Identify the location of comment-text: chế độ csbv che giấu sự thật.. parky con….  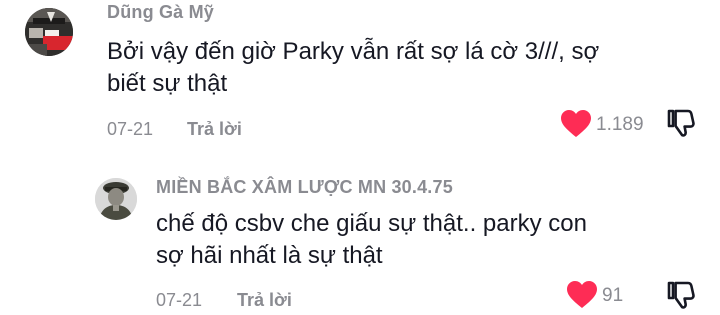
(371, 240).